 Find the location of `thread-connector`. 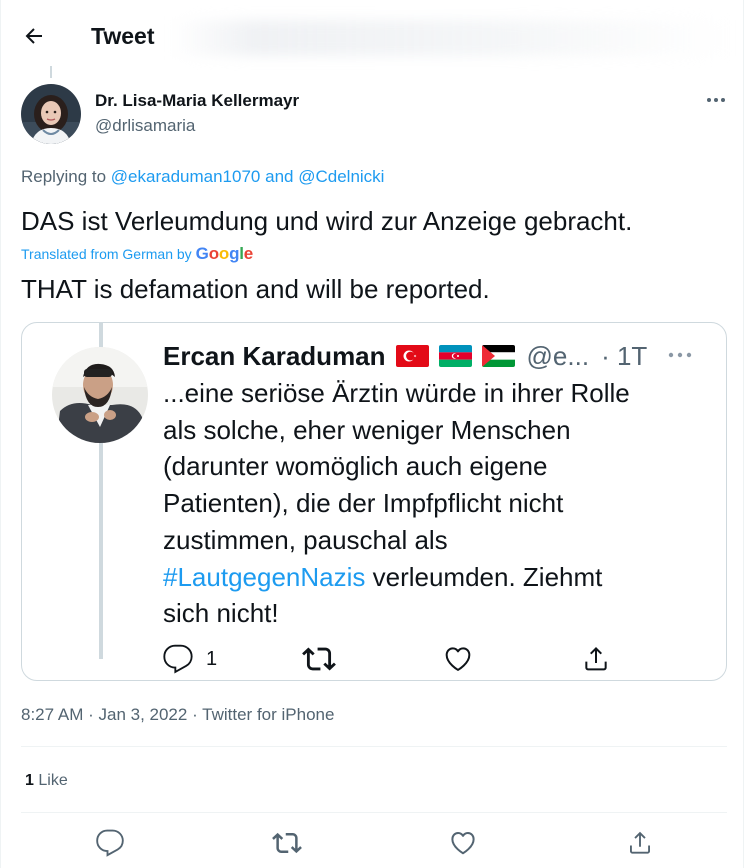

thread-connector is located at coordinates (51, 72).